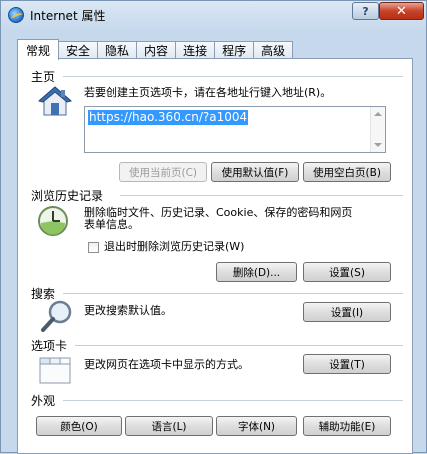  What do you see at coordinates (163, 172) in the screenshot?
I see `use-current-button: 使用当前页(C)` at bounding box center [163, 172].